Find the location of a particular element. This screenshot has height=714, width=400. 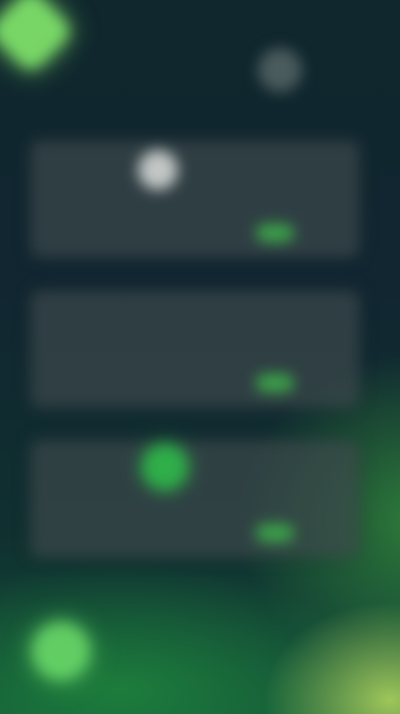

stat-card-2-badge is located at coordinates (275, 383).